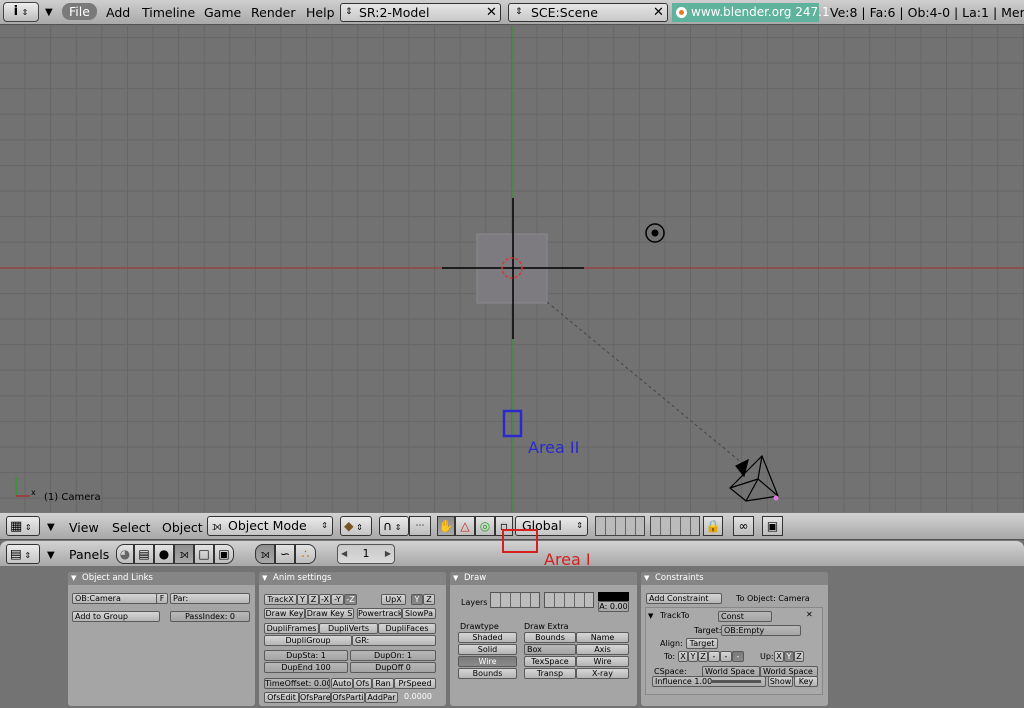 Image resolution: width=1024 pixels, height=708 pixels. What do you see at coordinates (84, 527) in the screenshot?
I see `menu-view: View` at bounding box center [84, 527].